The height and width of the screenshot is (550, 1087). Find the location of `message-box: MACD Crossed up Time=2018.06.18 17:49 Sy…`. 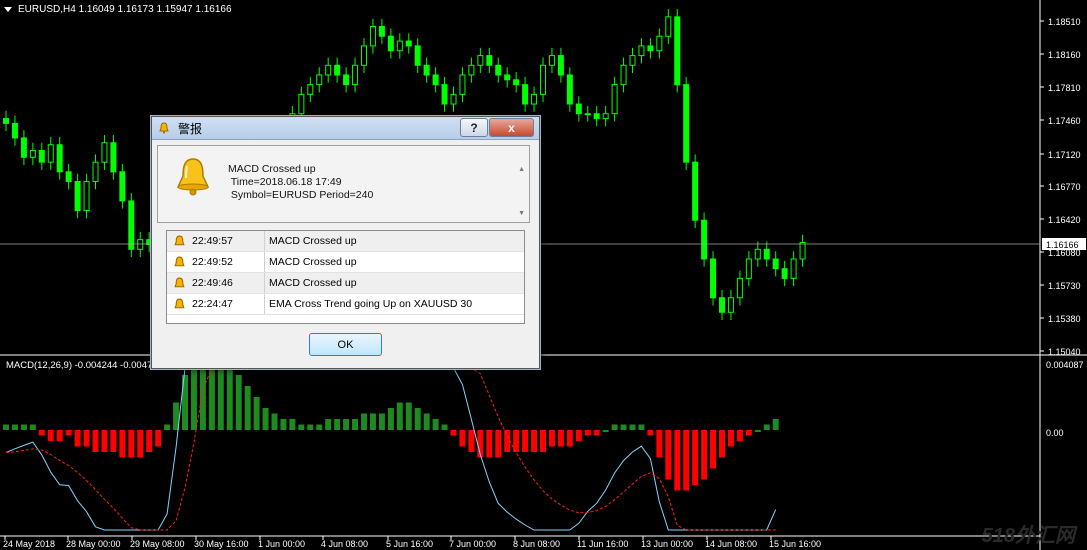

message-box: MACD Crossed up Time=2018.06.18 17:49 Sy… is located at coordinates (343, 184).